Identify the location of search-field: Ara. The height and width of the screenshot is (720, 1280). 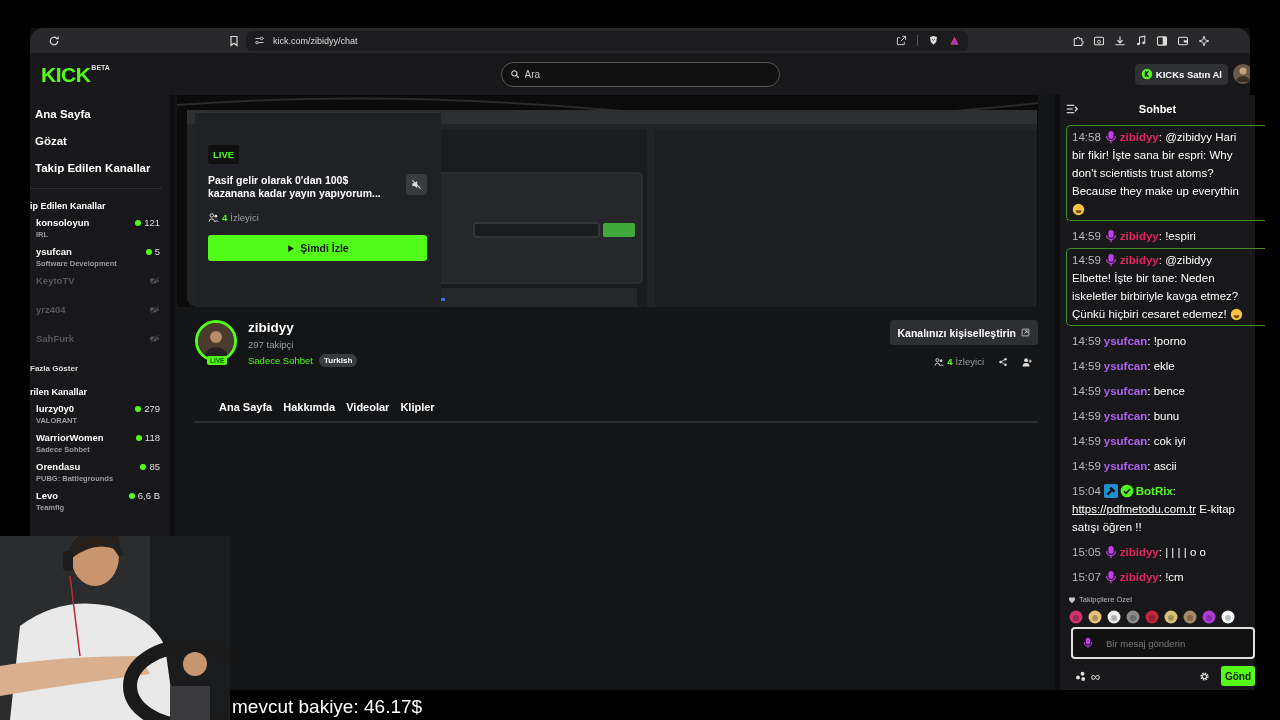
(640, 74).